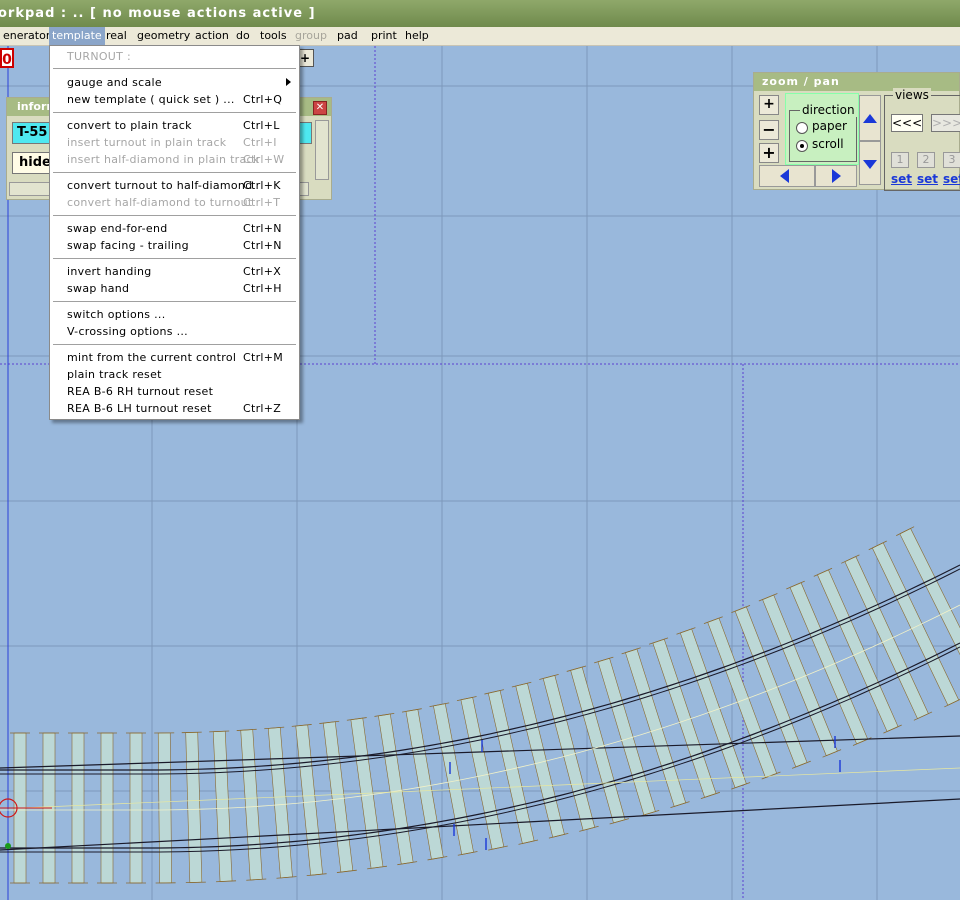 The width and height of the screenshot is (960, 900). I want to click on menu-do: do, so click(243, 36).